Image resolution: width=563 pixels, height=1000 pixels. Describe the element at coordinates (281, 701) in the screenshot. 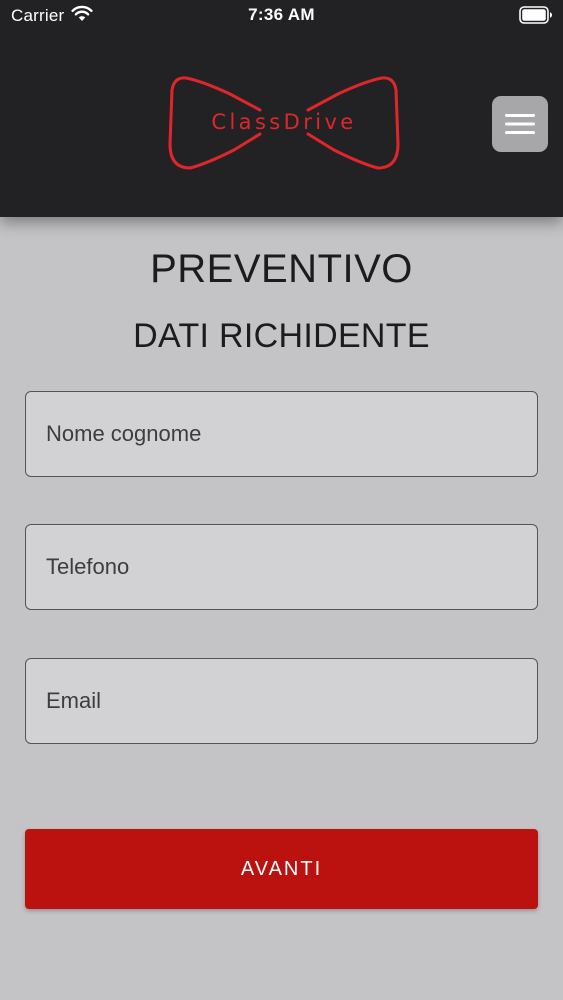

I see `email-input` at that location.